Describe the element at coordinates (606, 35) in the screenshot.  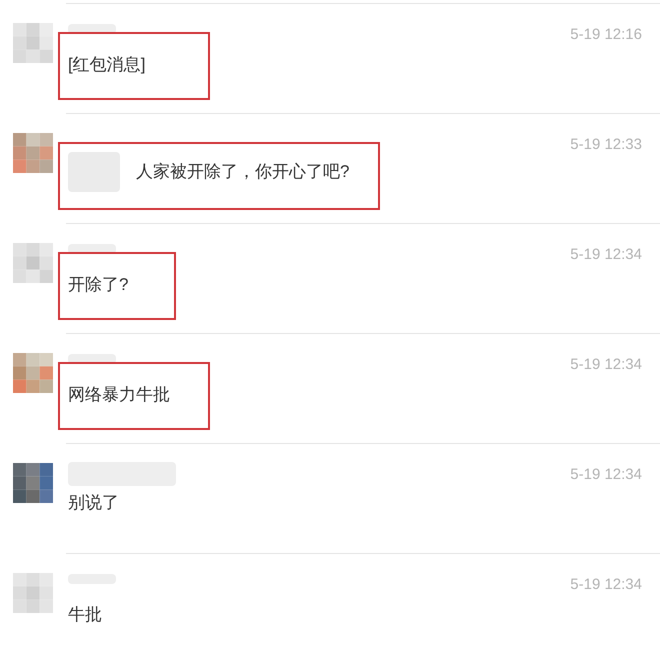
I see `timestamp: 5-19 12:16` at that location.